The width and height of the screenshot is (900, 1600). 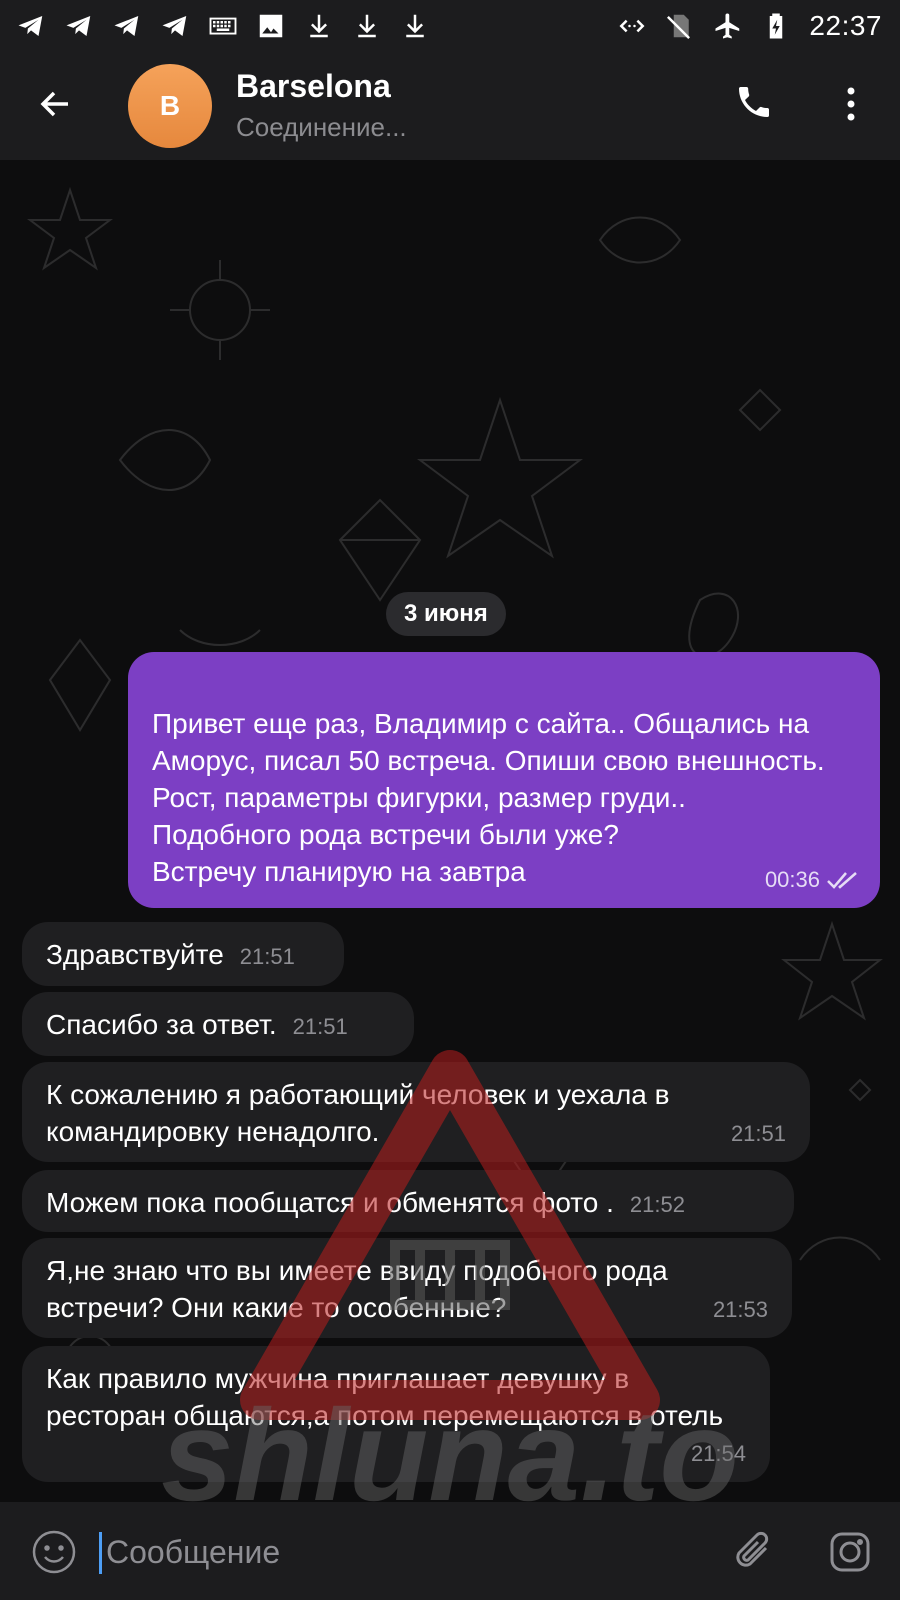 I want to click on message-text: Можем пока пообщатся и обменятся фото ., so click(x=330, y=1202).